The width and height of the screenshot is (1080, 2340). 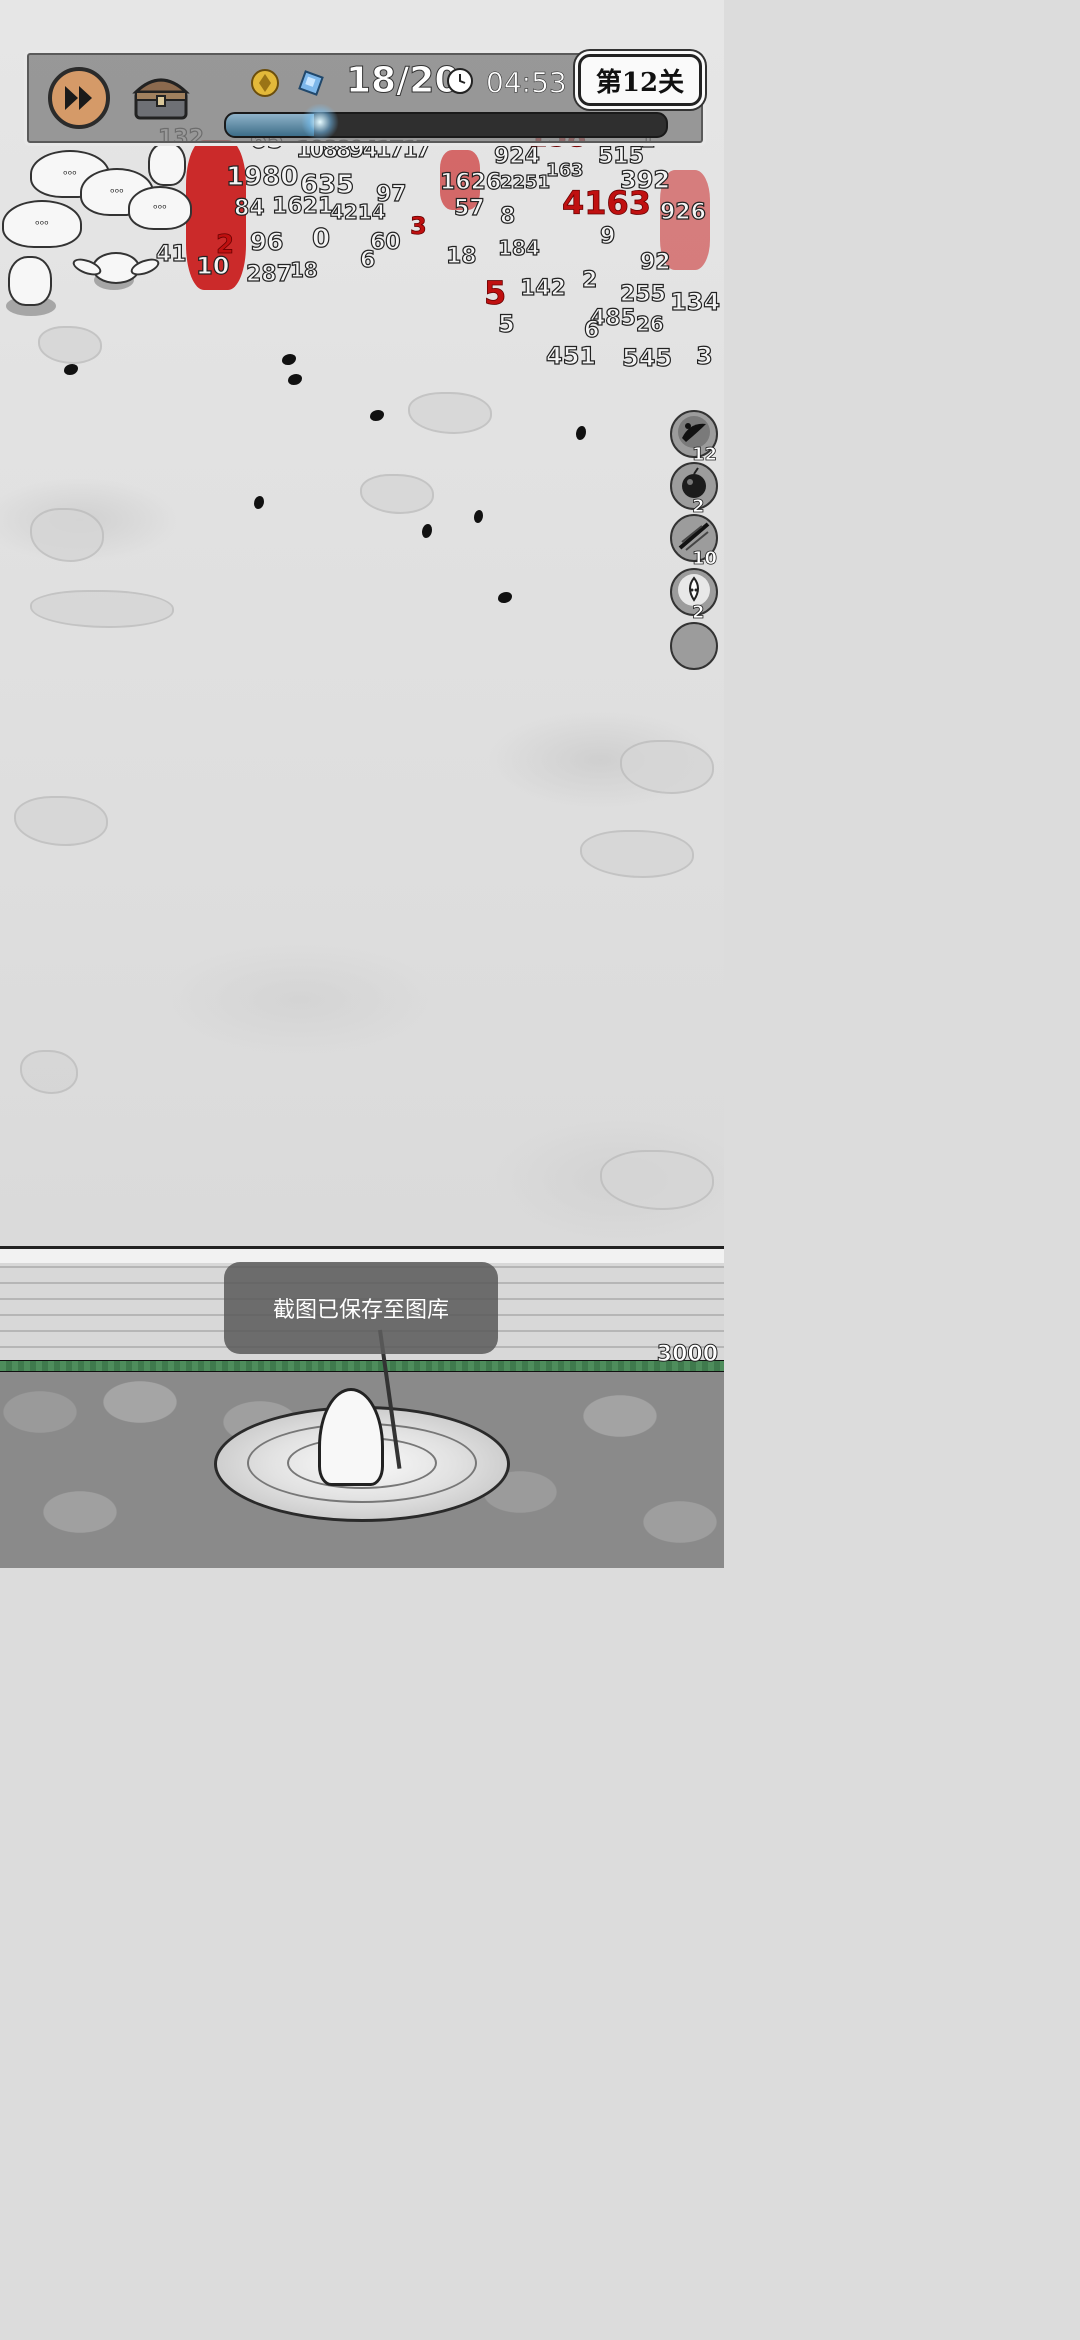 What do you see at coordinates (526, 83) in the screenshot?
I see `timer-text: 04:53` at bounding box center [526, 83].